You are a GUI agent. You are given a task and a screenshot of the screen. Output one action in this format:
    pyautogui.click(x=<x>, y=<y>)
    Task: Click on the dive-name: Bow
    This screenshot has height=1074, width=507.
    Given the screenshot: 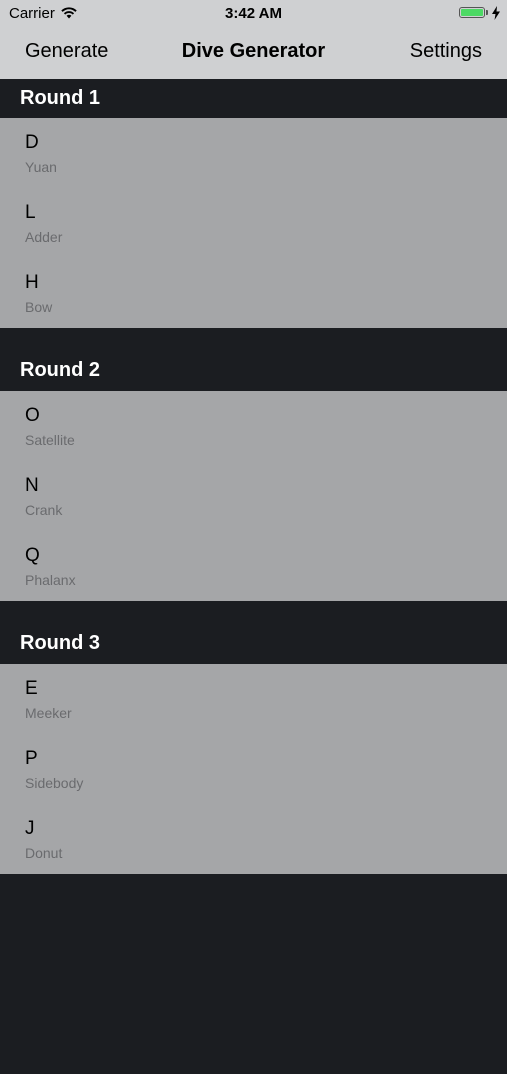 What is the action you would take?
    pyautogui.click(x=39, y=307)
    